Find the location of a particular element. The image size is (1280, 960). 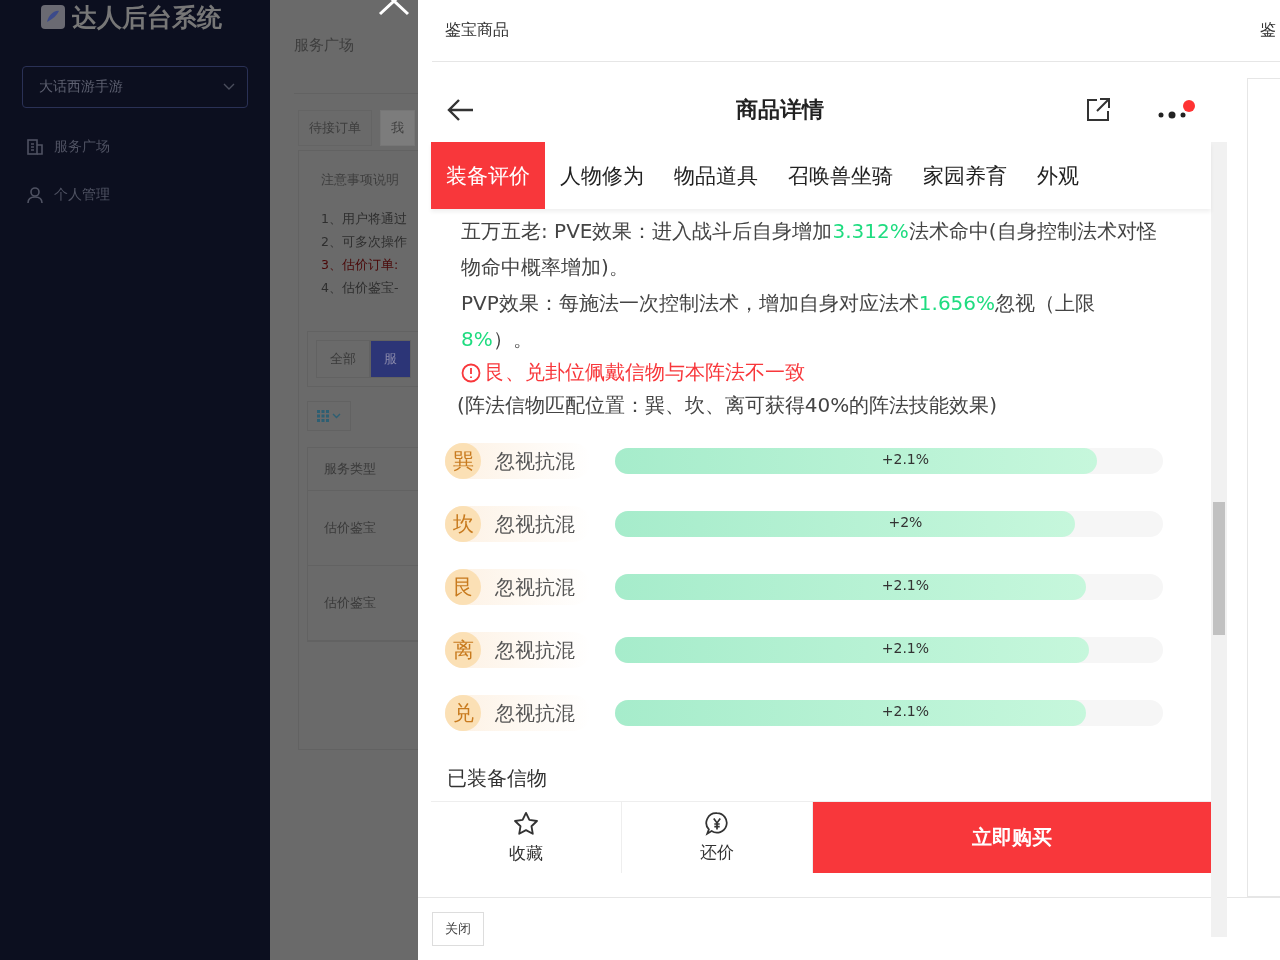

close-button: 关闭 is located at coordinates (458, 929).